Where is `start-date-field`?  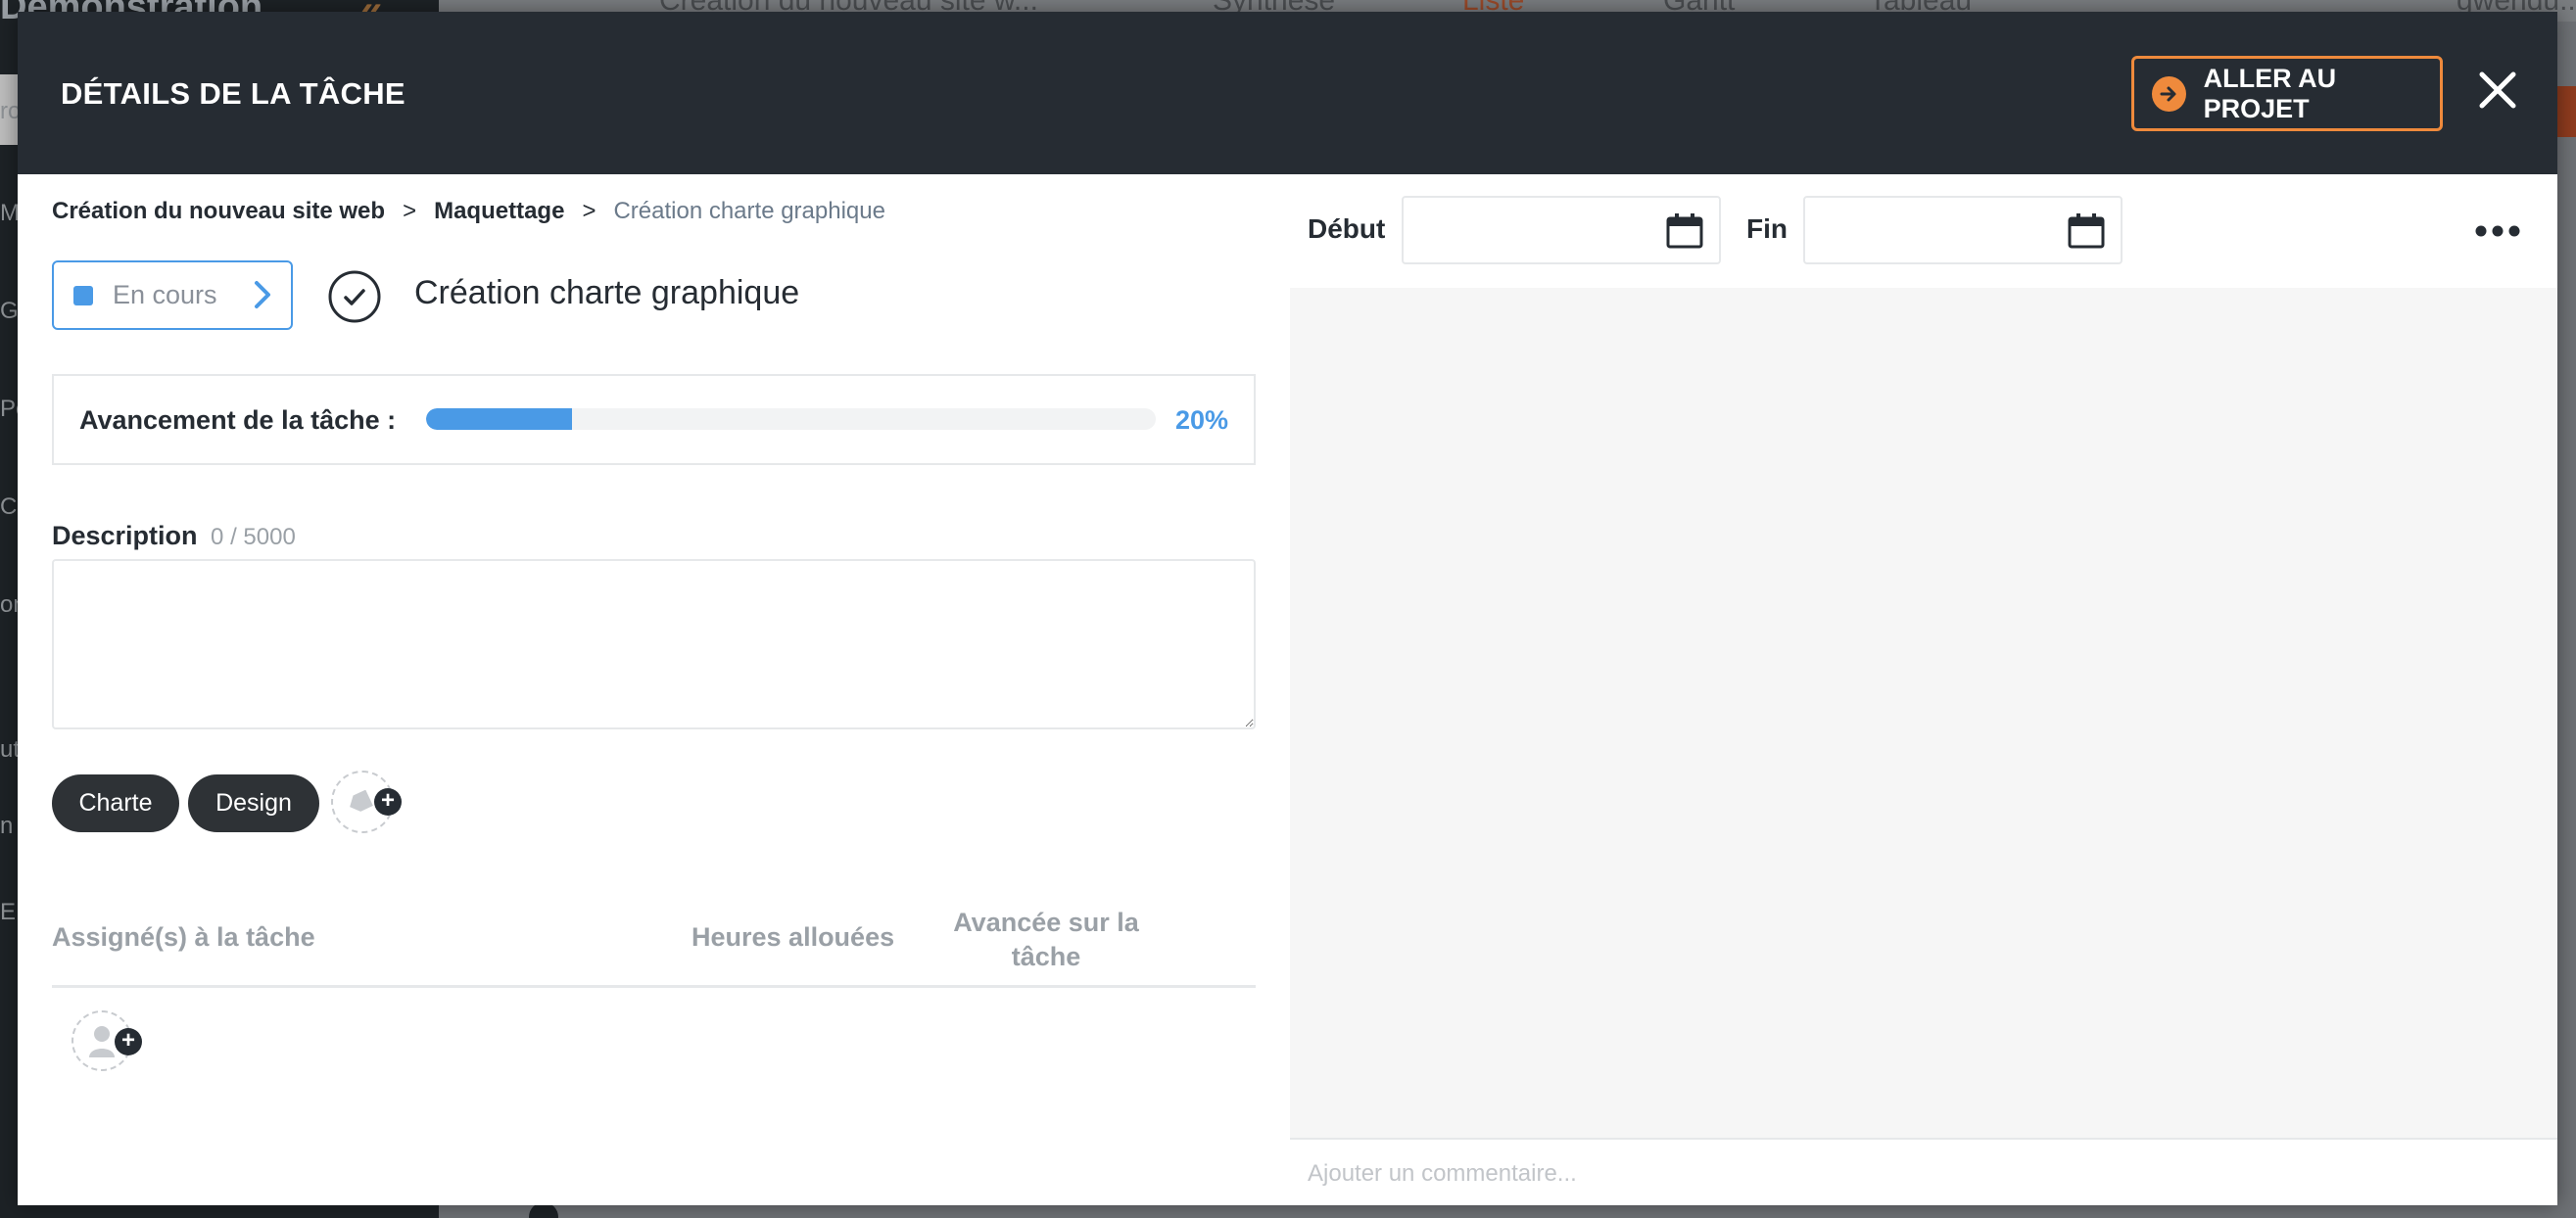 start-date-field is located at coordinates (1561, 230).